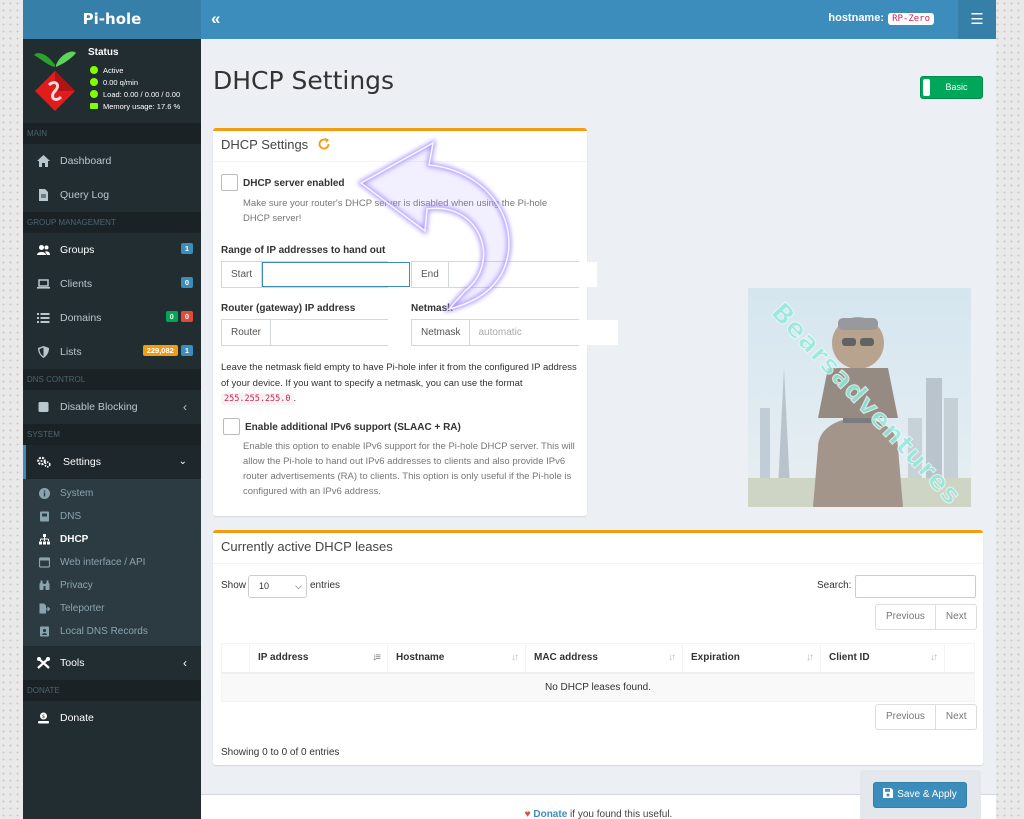  Describe the element at coordinates (71, 516) in the screenshot. I see `sidebar-sublabel-dns: DNS` at that location.